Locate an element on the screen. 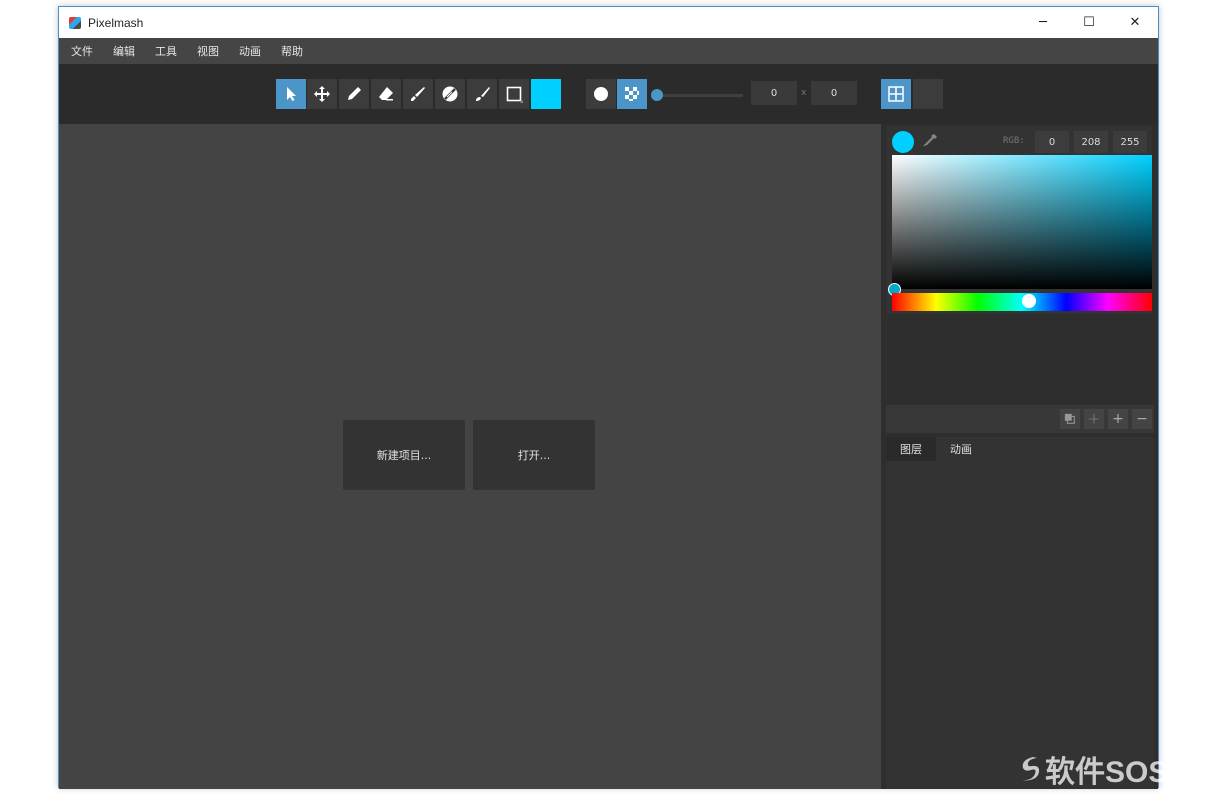 This screenshot has height=797, width=1214. brush-shape-button is located at coordinates (601, 94).